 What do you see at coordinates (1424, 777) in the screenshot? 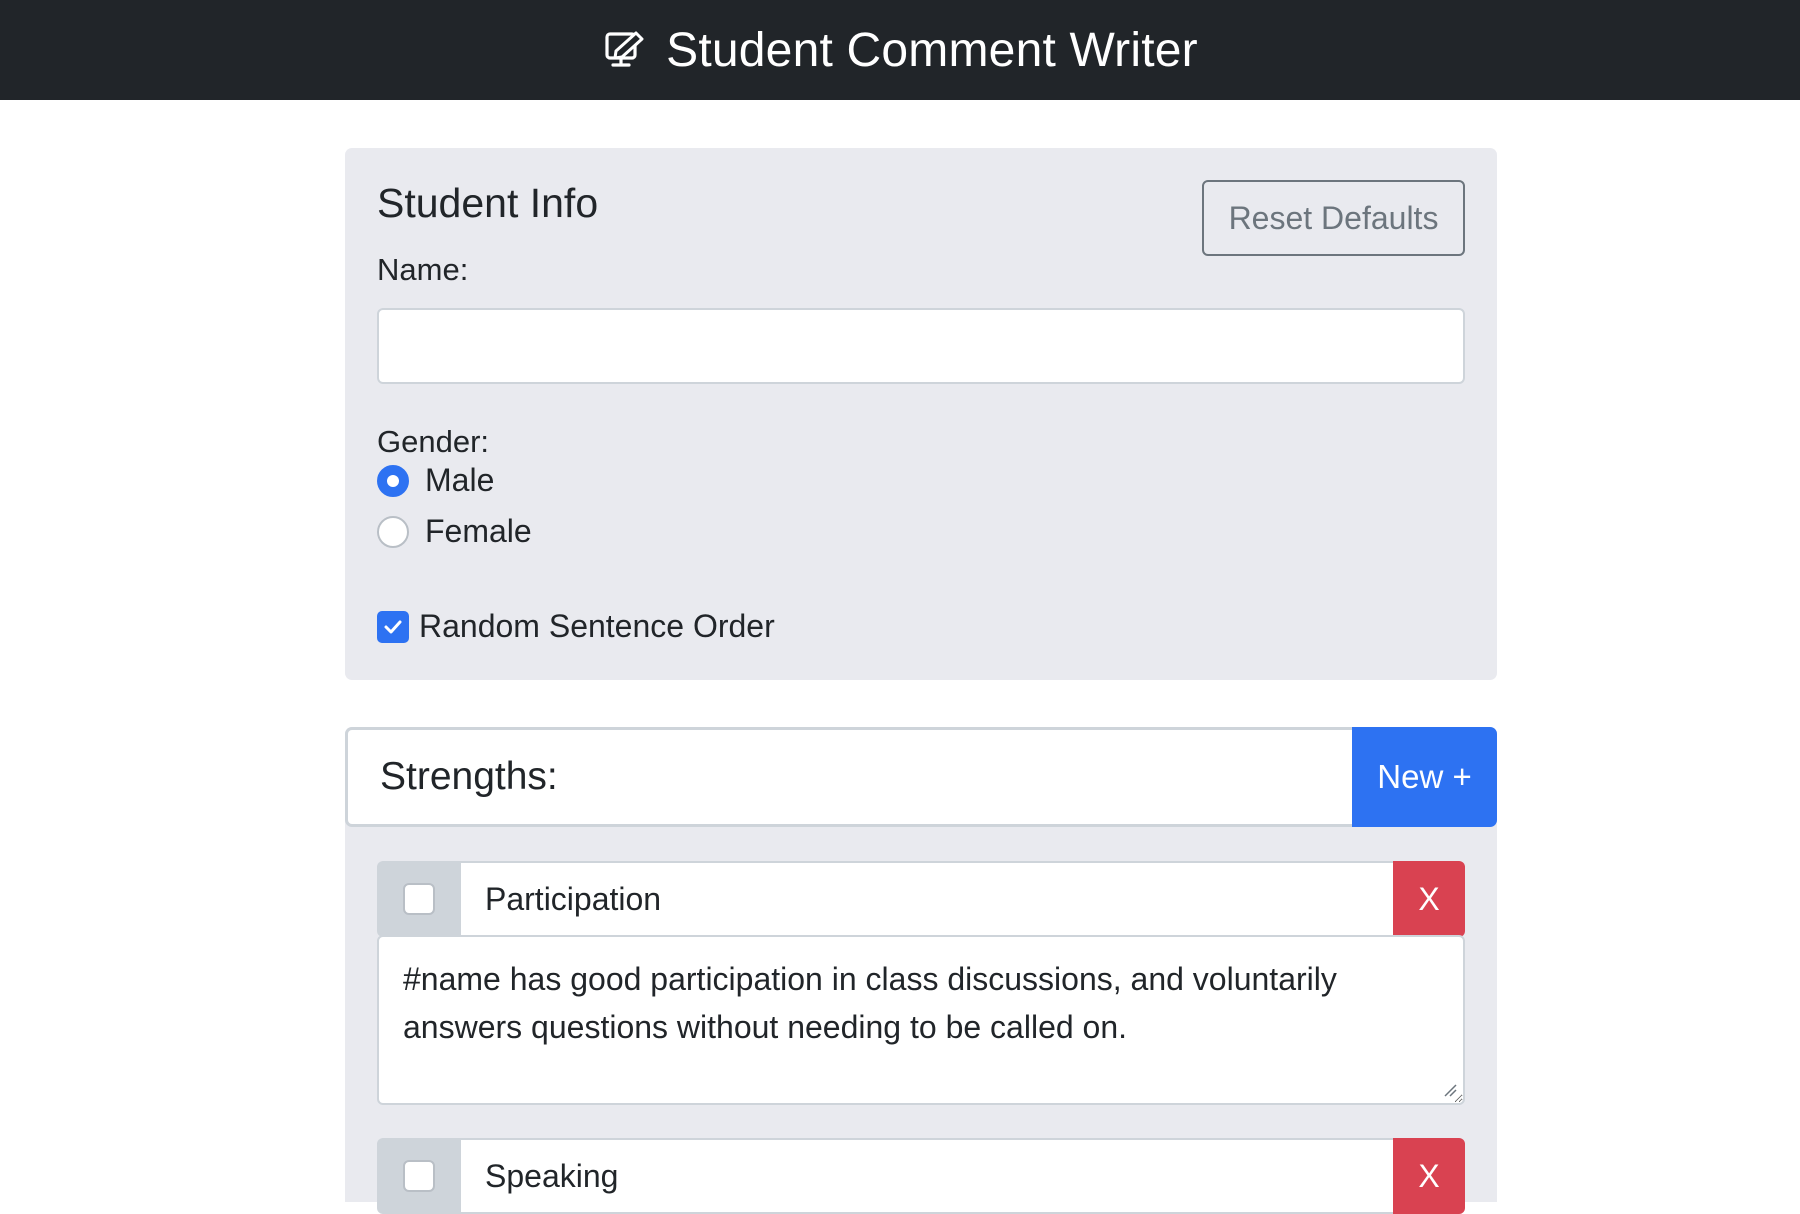
I see `new-strength-button: New +` at bounding box center [1424, 777].